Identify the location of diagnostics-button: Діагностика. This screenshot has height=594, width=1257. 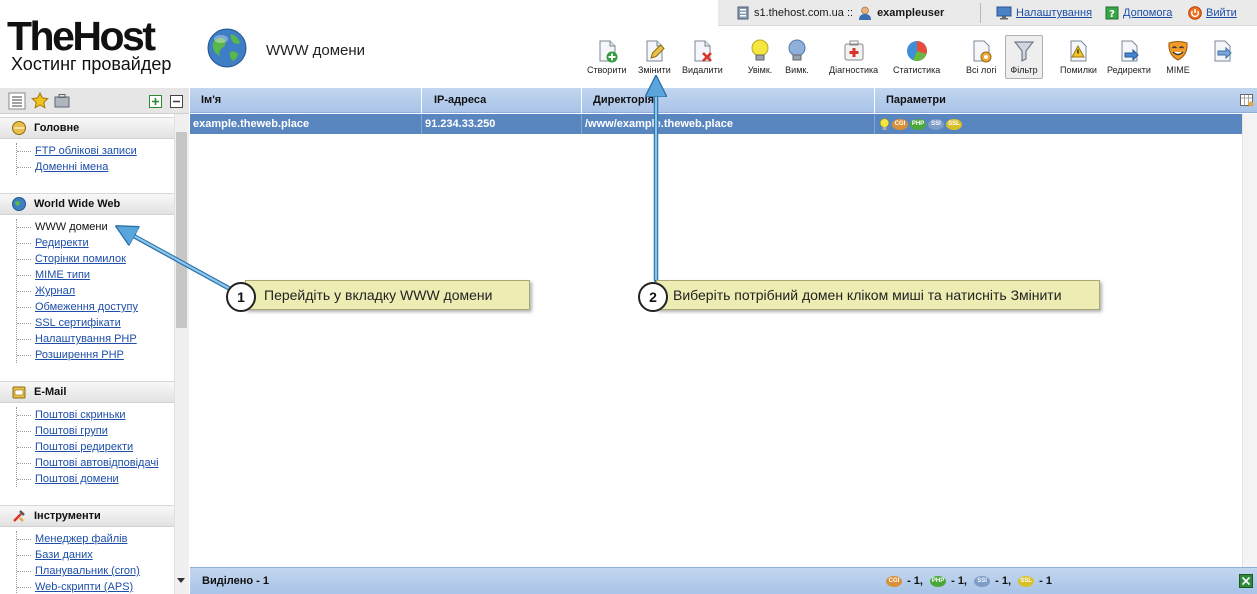
(853, 58).